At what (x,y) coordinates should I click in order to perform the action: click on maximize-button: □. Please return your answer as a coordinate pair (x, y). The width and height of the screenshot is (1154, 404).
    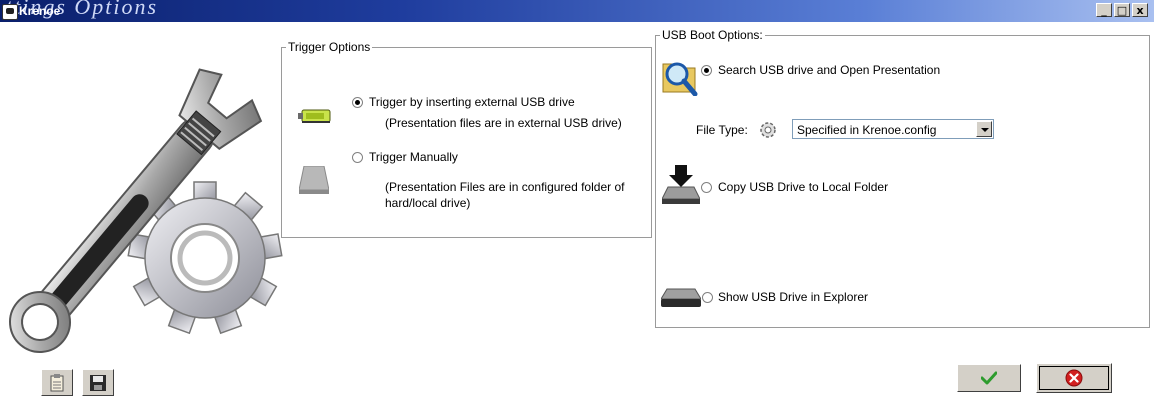
    Looking at the image, I should click on (1122, 10).